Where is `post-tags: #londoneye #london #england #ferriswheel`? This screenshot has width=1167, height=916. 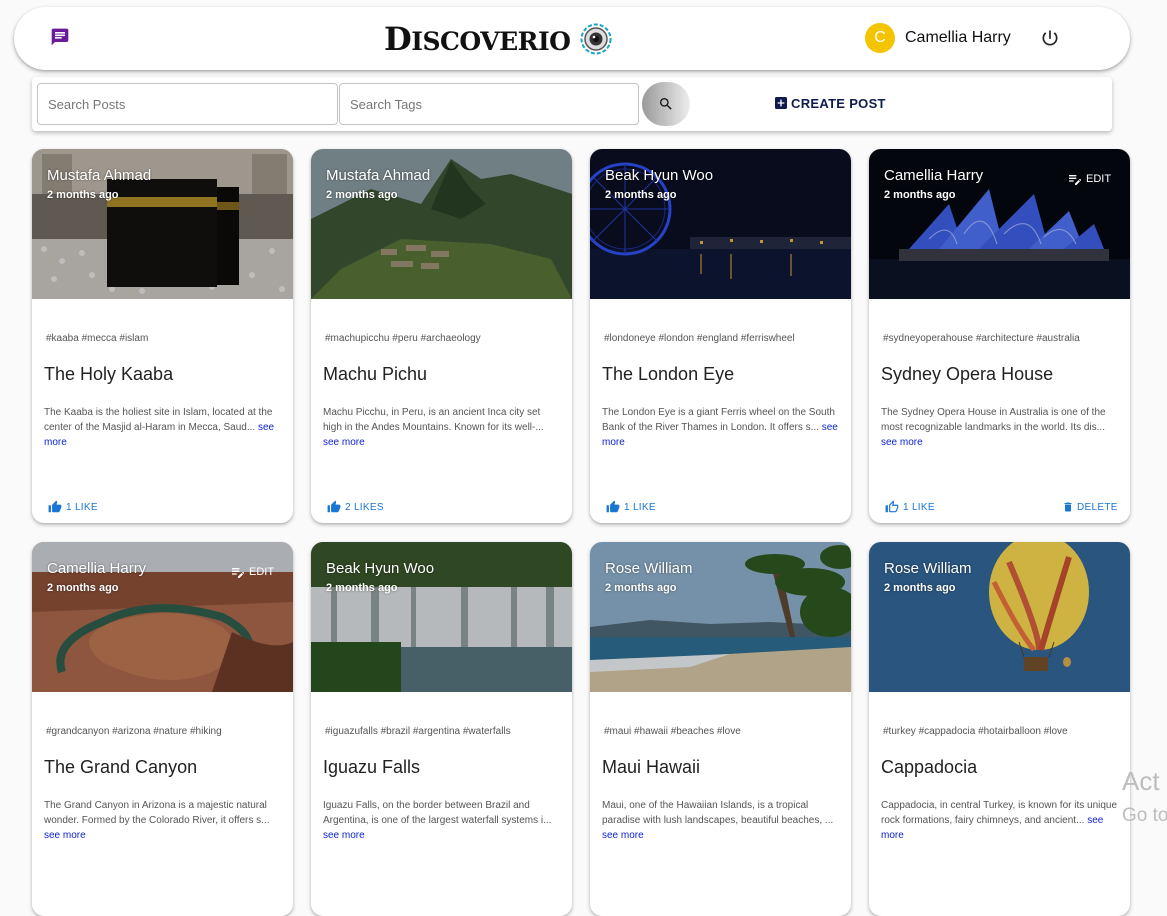
post-tags: #londoneye #london #england #ferriswheel is located at coordinates (699, 338).